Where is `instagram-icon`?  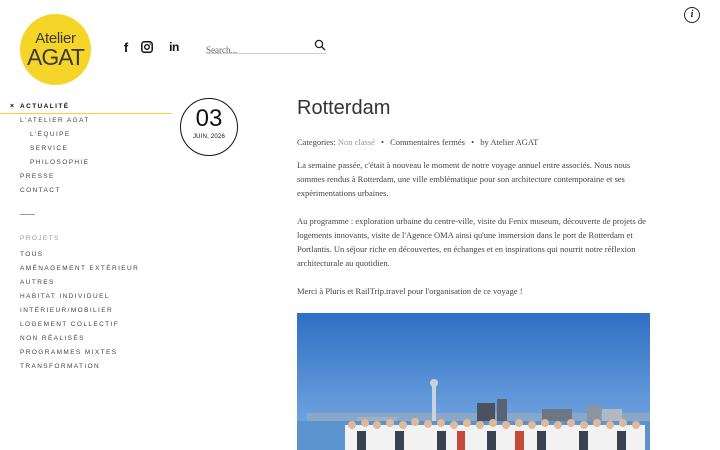 instagram-icon is located at coordinates (147, 47).